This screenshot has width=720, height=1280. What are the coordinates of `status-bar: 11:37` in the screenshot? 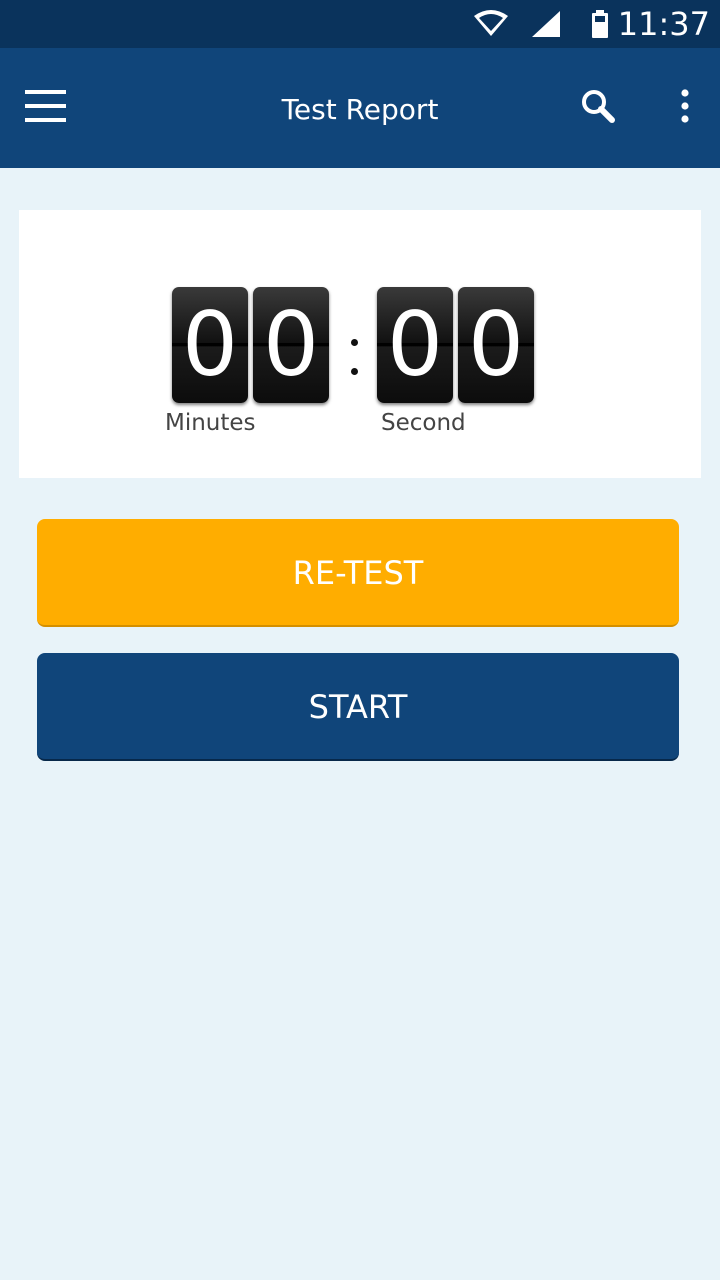 It's located at (360, 24).